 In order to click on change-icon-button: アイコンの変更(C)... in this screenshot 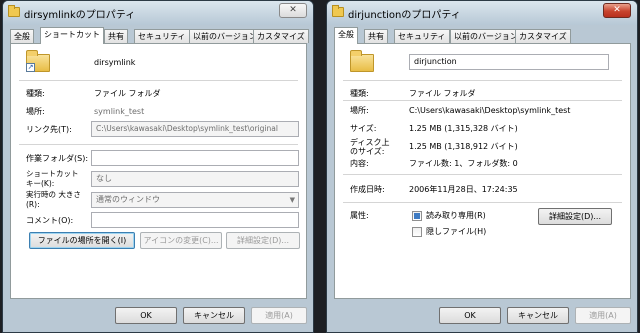, I will do `click(181, 240)`.